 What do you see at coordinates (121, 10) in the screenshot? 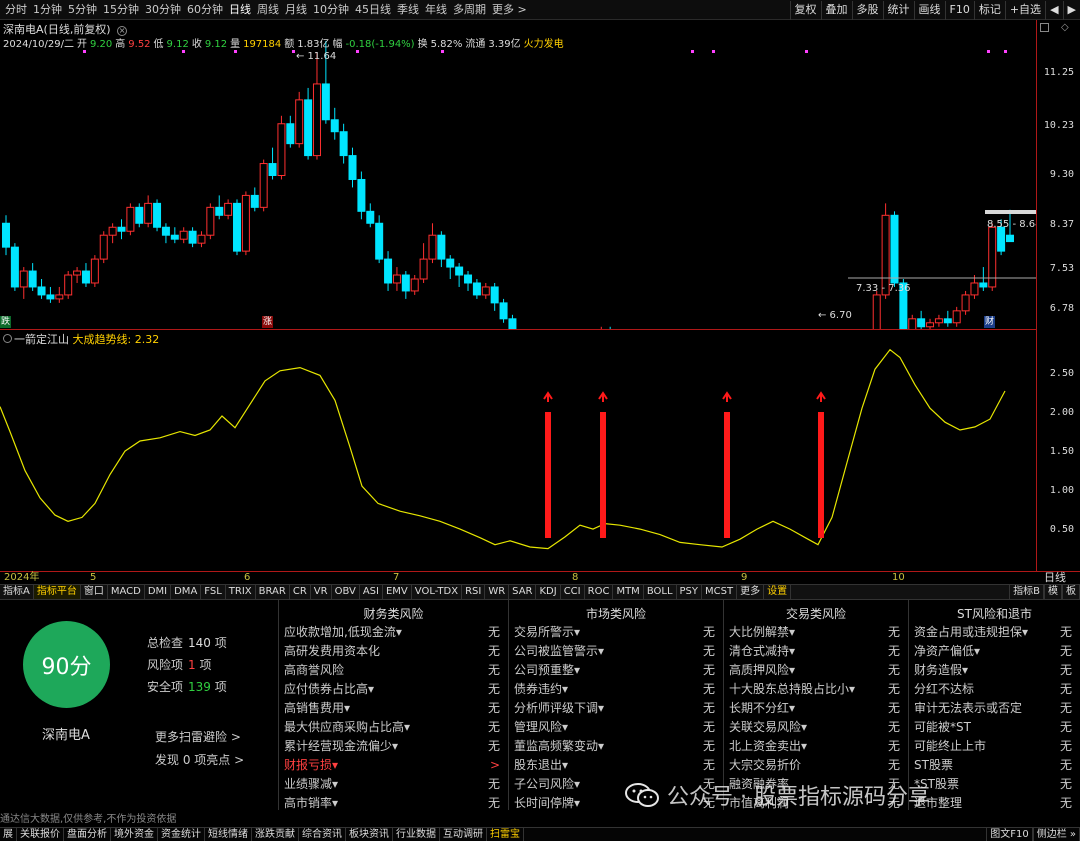
I see `period-tab-3: 15分钟` at bounding box center [121, 10].